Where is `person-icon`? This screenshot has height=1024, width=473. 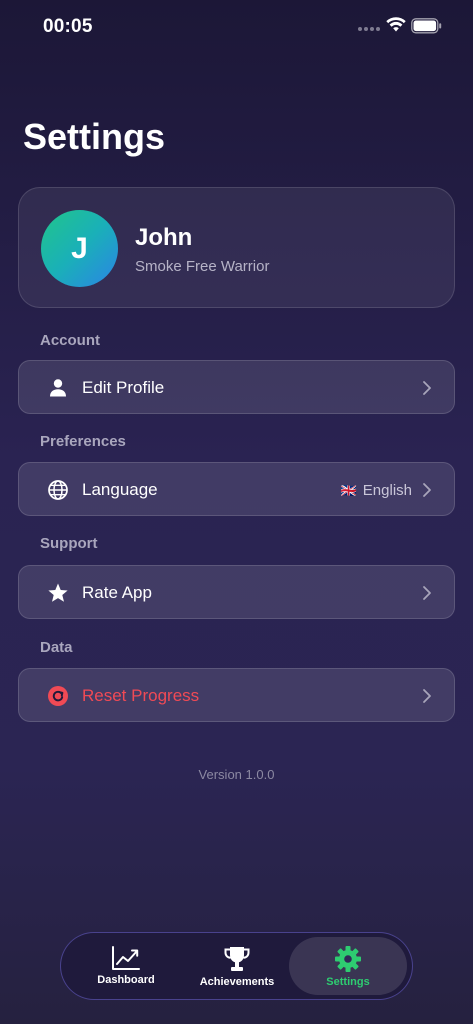 person-icon is located at coordinates (58, 388).